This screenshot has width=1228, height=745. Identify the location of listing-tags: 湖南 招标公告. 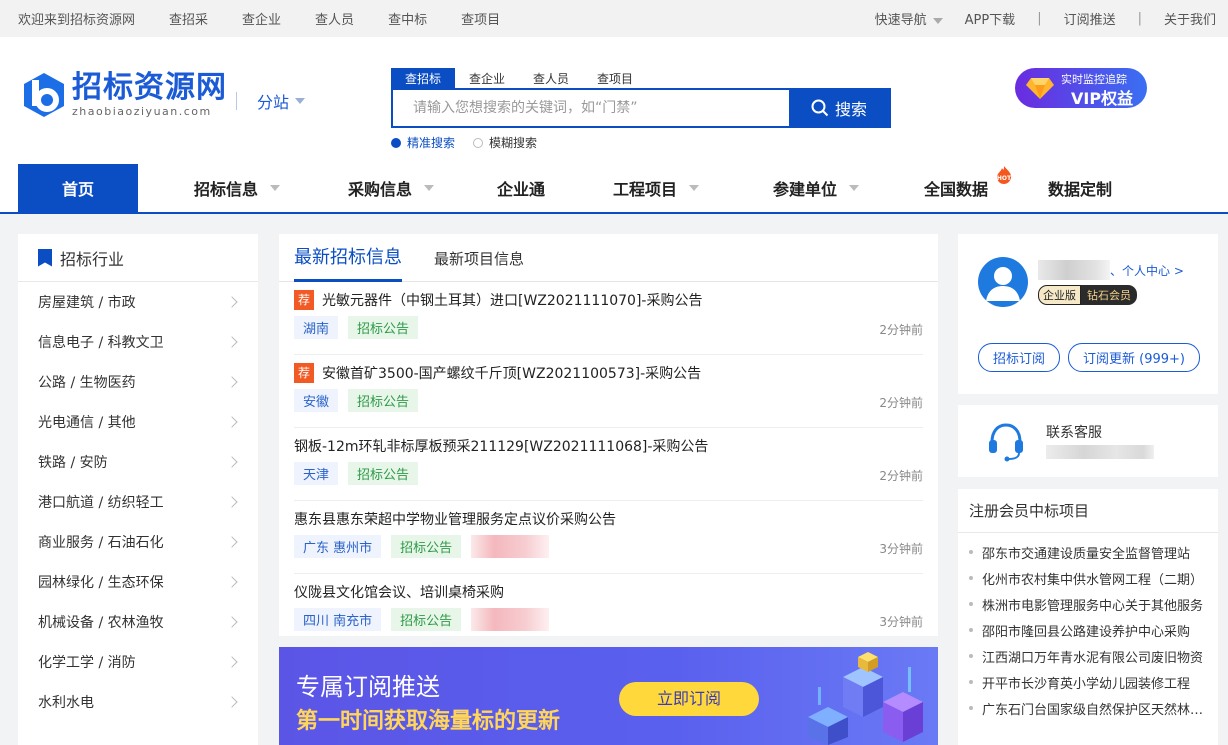
(356, 327).